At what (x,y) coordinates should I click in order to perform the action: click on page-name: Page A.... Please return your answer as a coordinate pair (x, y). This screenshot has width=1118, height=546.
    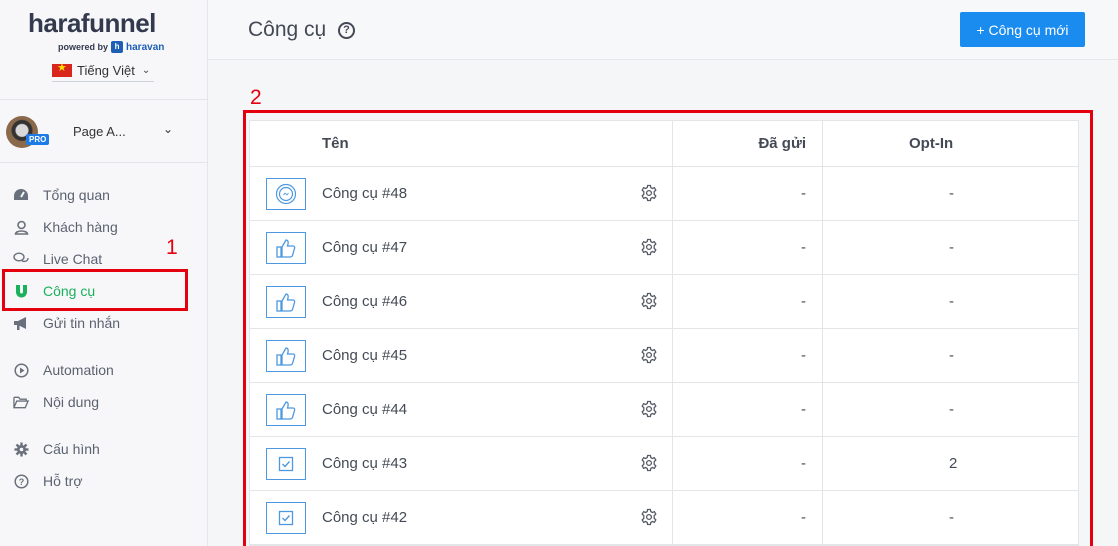
    Looking at the image, I should click on (99, 131).